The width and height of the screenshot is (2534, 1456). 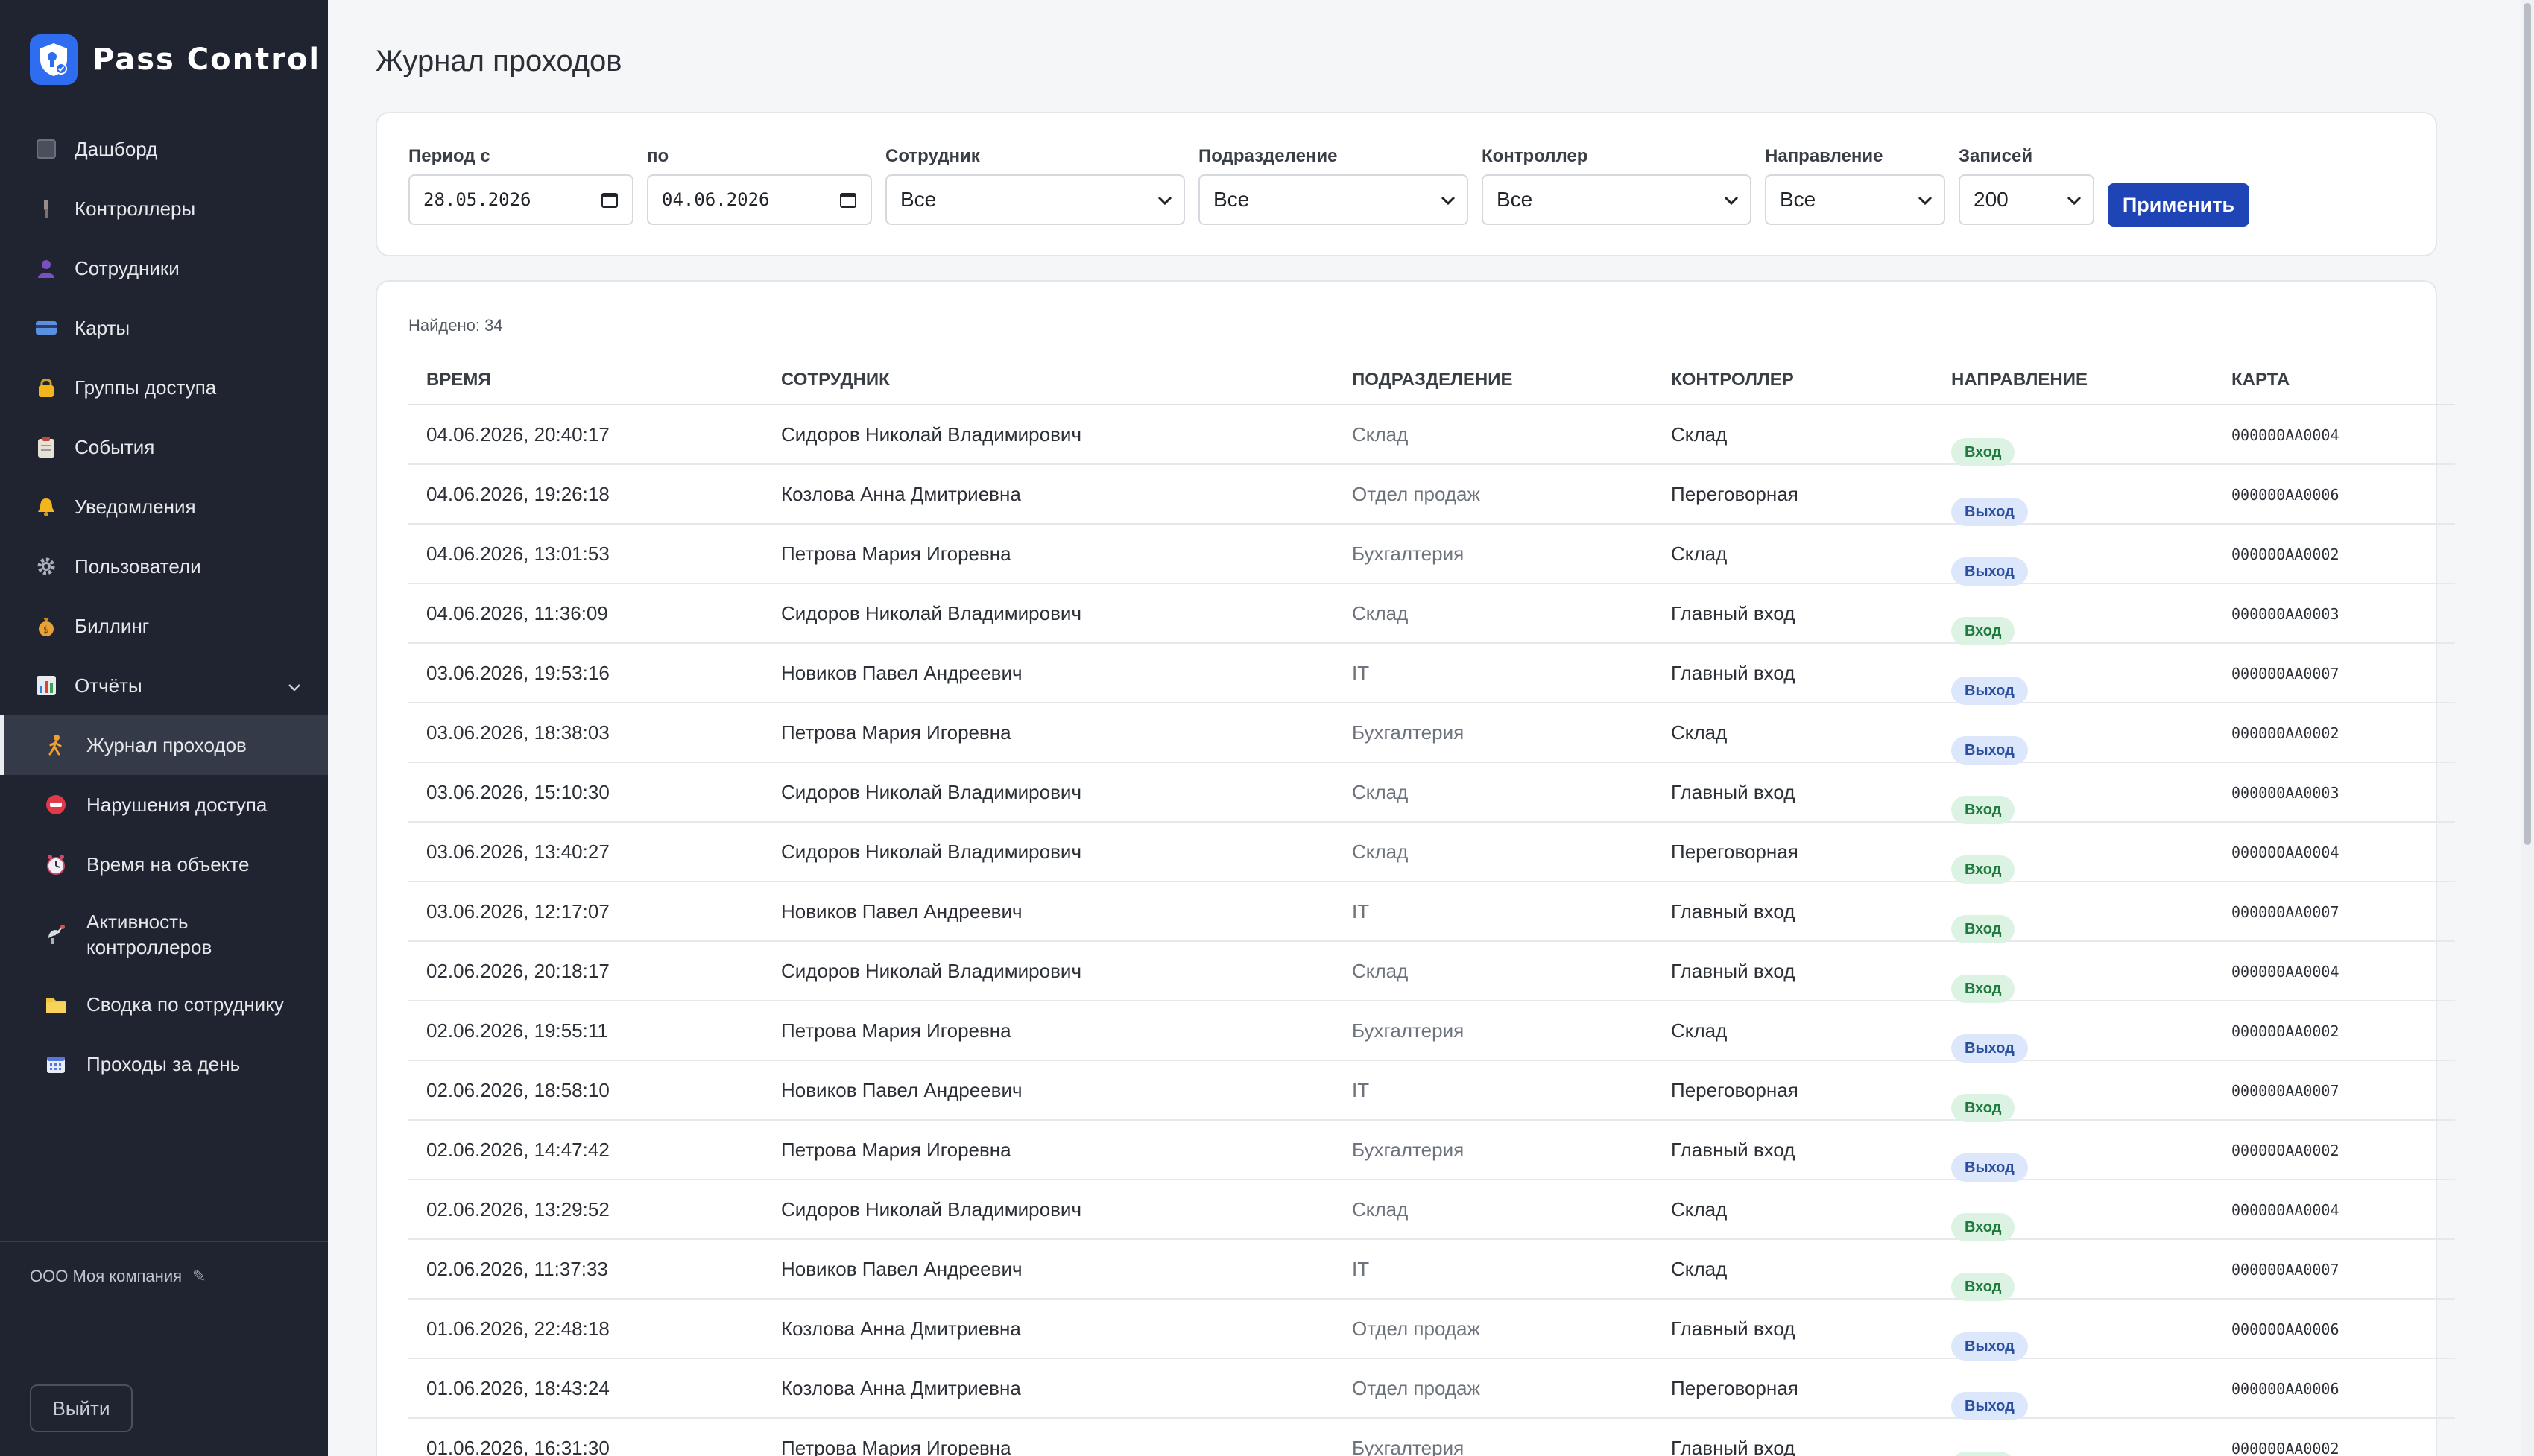 What do you see at coordinates (896, 1446) in the screenshot?
I see `cell-employee: Петрова Мария Игоревна` at bounding box center [896, 1446].